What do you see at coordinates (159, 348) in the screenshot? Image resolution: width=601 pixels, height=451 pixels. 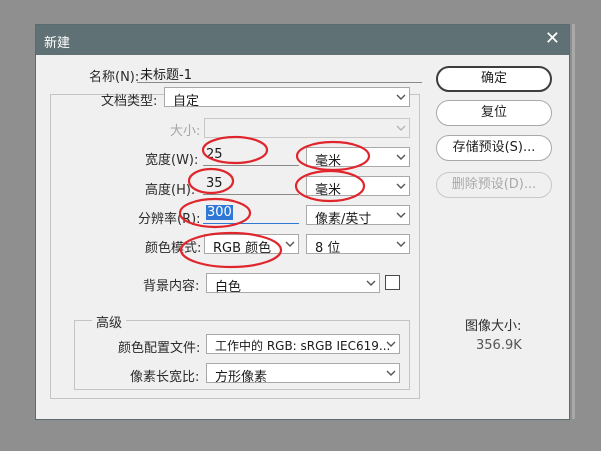 I see `color-profile-label: 颜色配置文件:` at bounding box center [159, 348].